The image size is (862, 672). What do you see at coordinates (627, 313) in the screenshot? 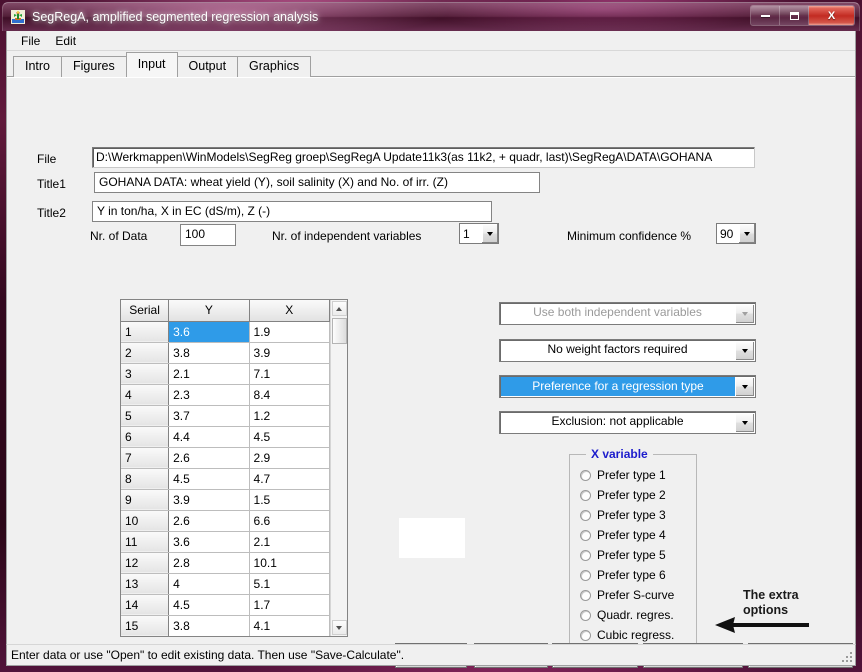
I see `independent-variables-combo: Use both independent variables` at bounding box center [627, 313].